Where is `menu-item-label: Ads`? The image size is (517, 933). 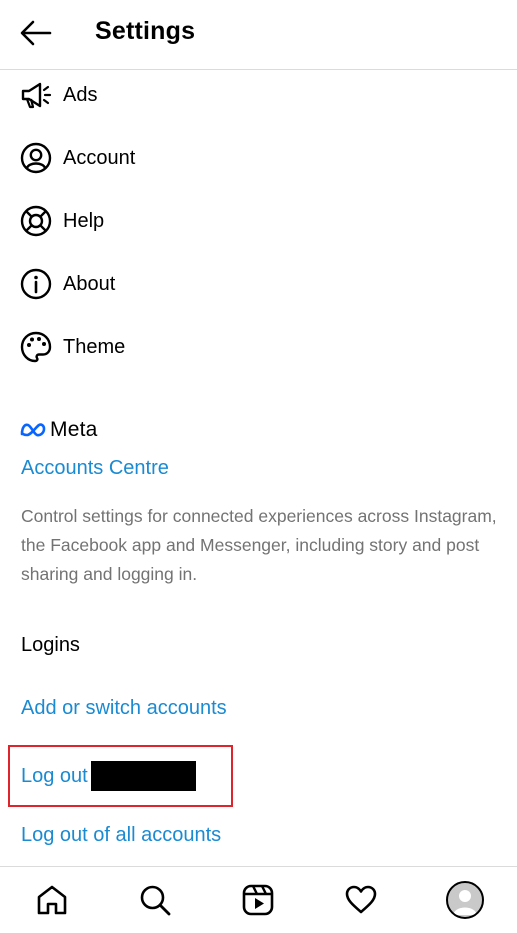
menu-item-label: Ads is located at coordinates (80, 94).